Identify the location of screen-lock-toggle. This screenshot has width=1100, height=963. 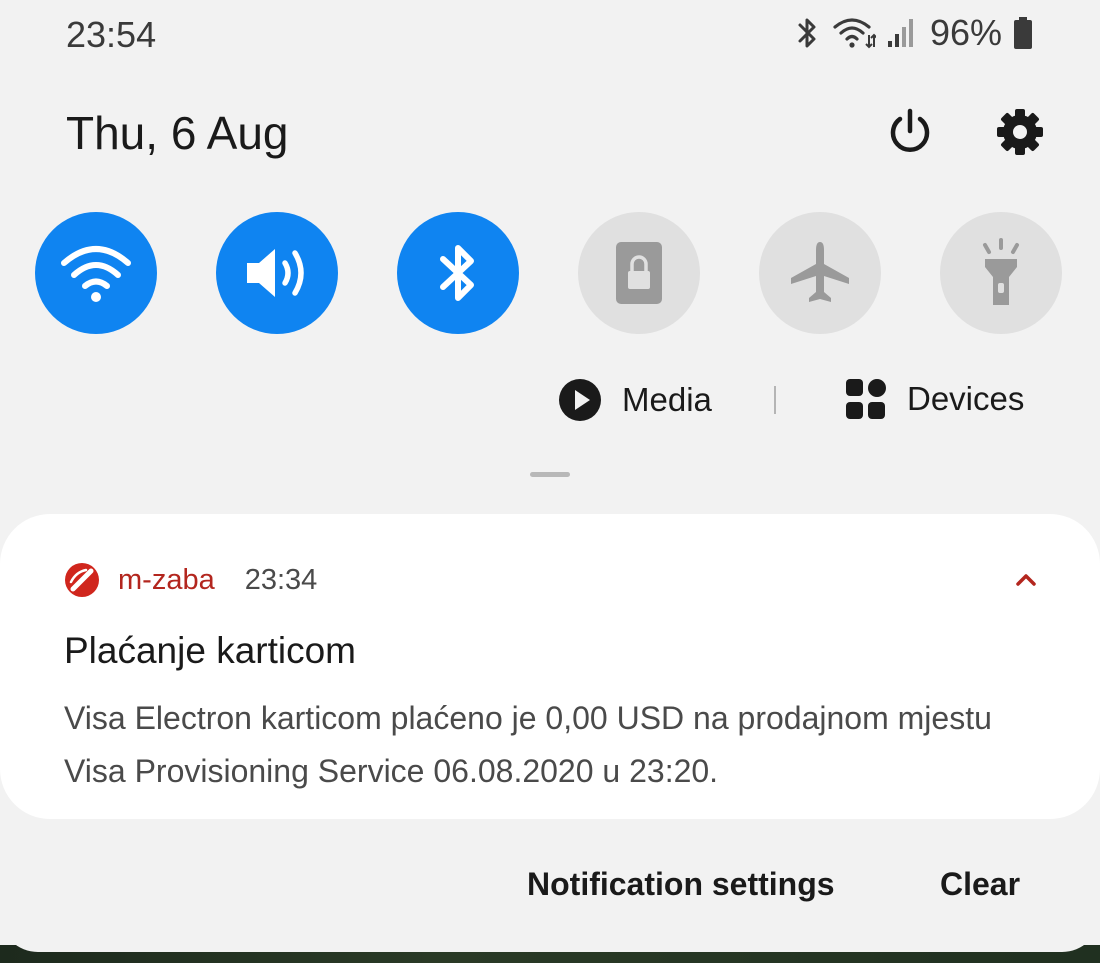
(639, 273).